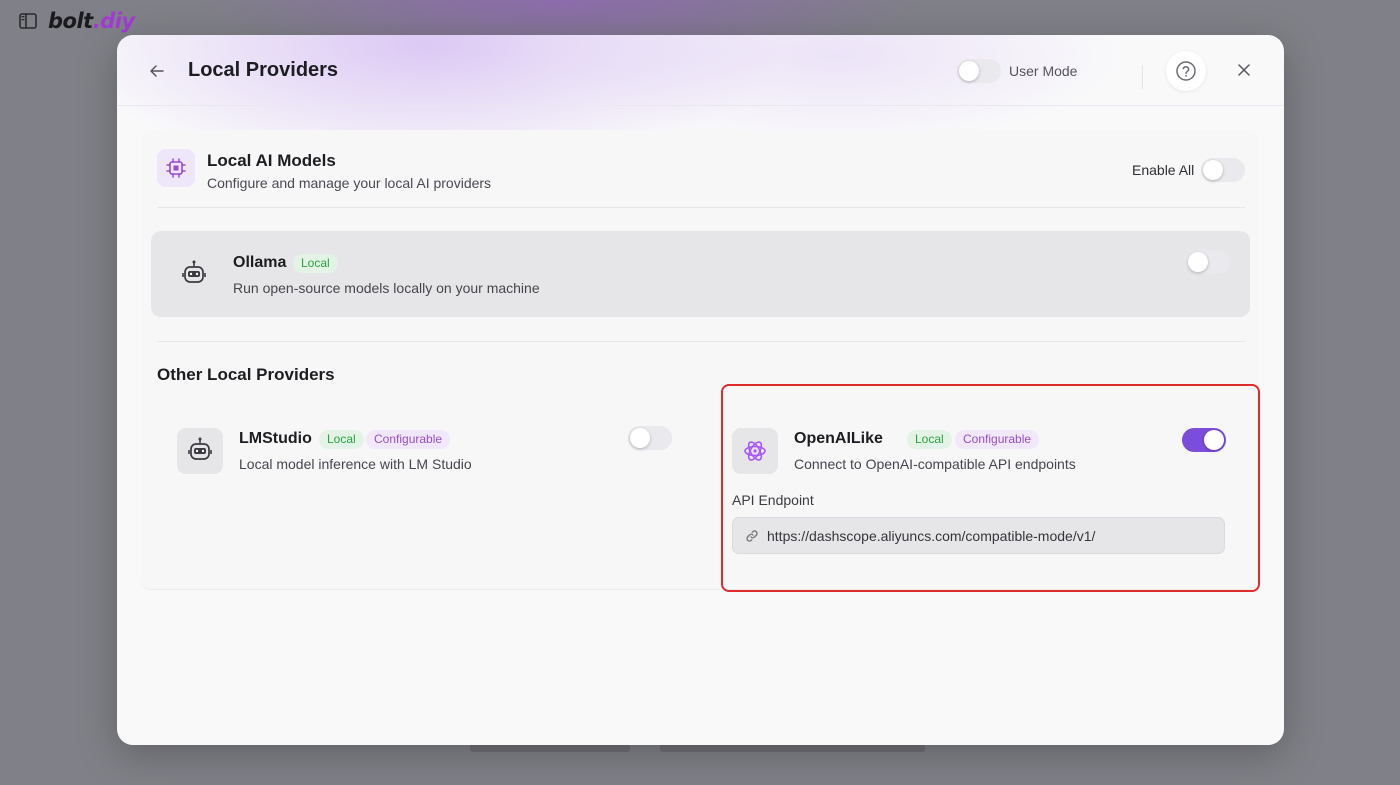 Image resolution: width=1400 pixels, height=785 pixels. What do you see at coordinates (246, 374) in the screenshot?
I see `other-providers-title: Other Local Providers` at bounding box center [246, 374].